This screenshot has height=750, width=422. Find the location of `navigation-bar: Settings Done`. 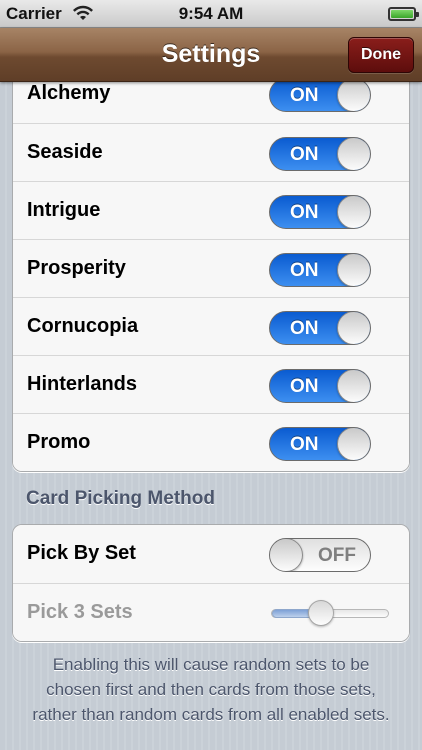

navigation-bar: Settings Done is located at coordinates (211, 55).